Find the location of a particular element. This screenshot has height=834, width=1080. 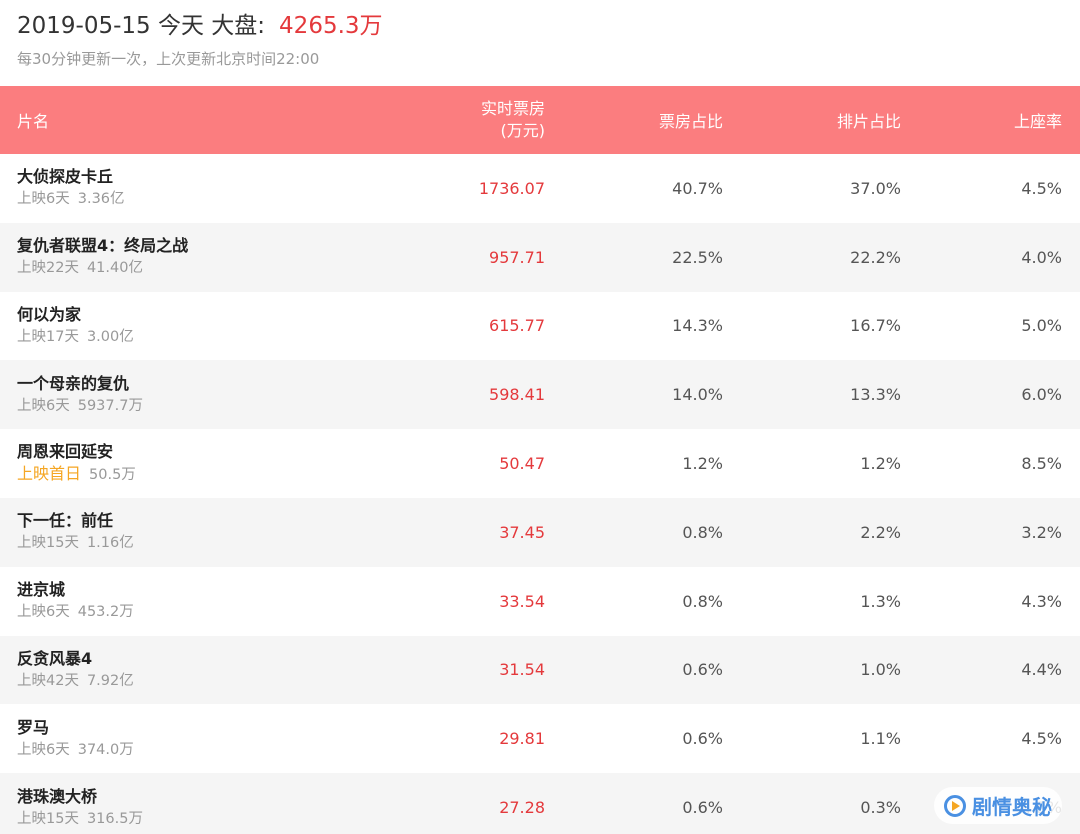

film-title: 周恩来回延安 is located at coordinates (65, 452).